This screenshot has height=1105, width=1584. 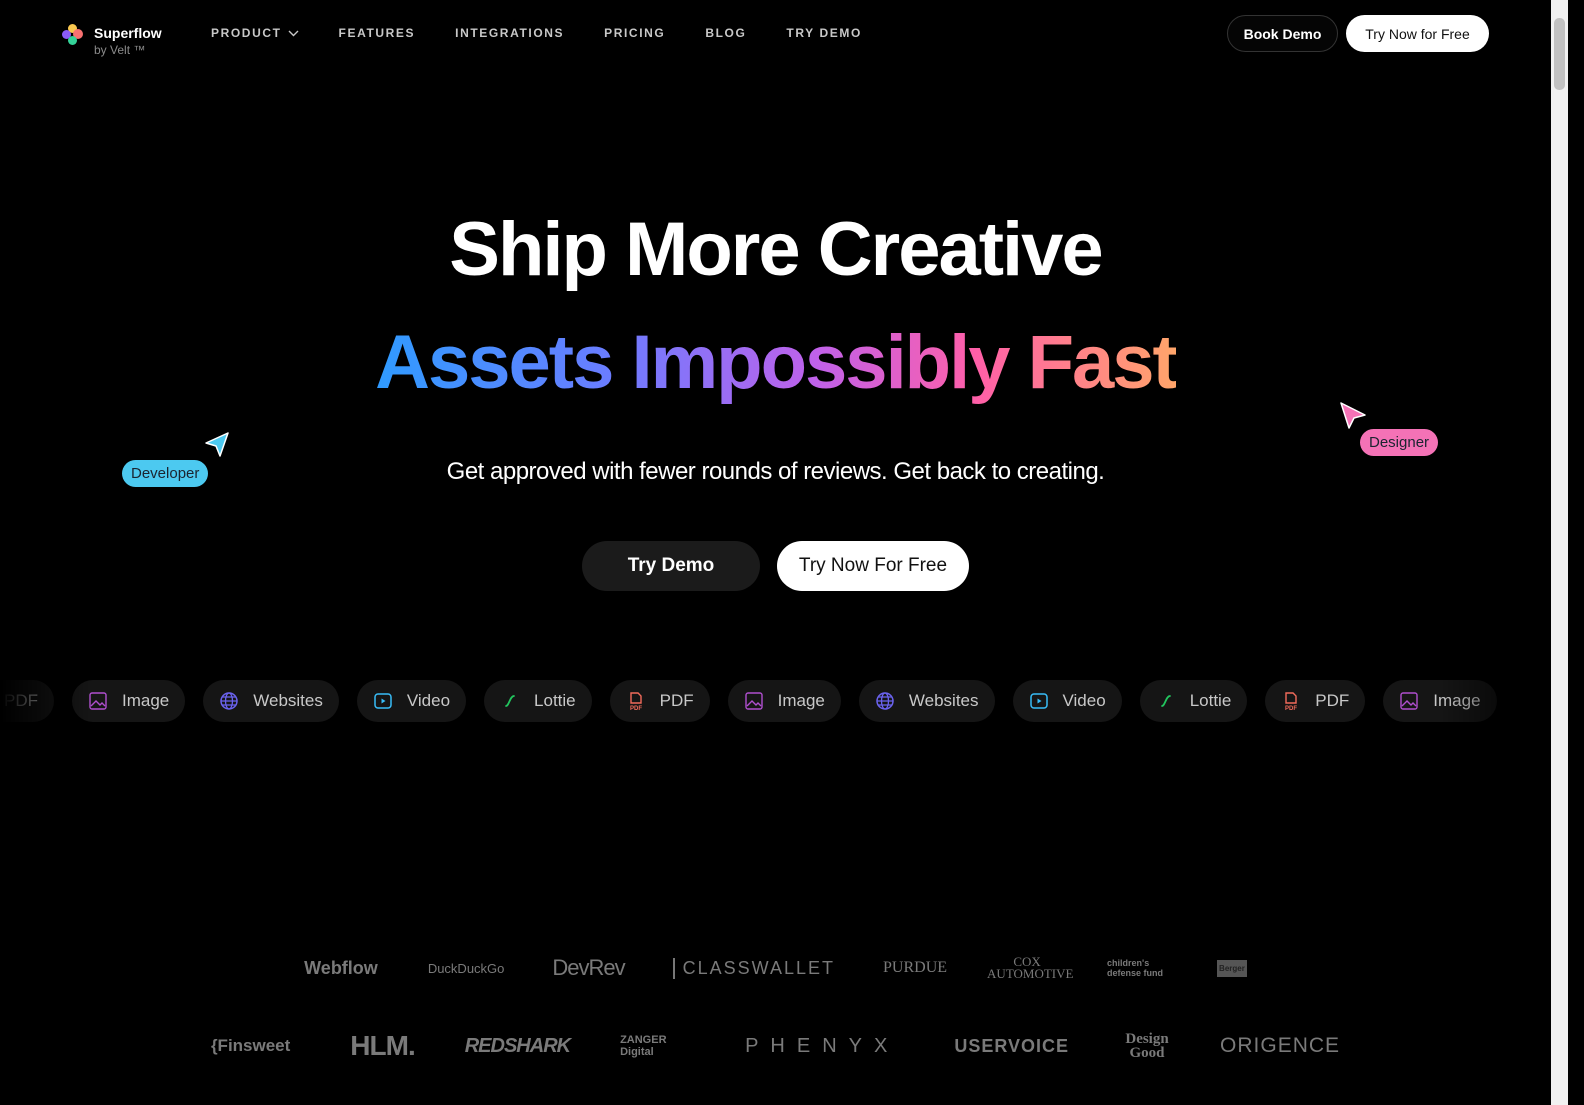 What do you see at coordinates (1559, 552) in the screenshot?
I see `scrollbar` at bounding box center [1559, 552].